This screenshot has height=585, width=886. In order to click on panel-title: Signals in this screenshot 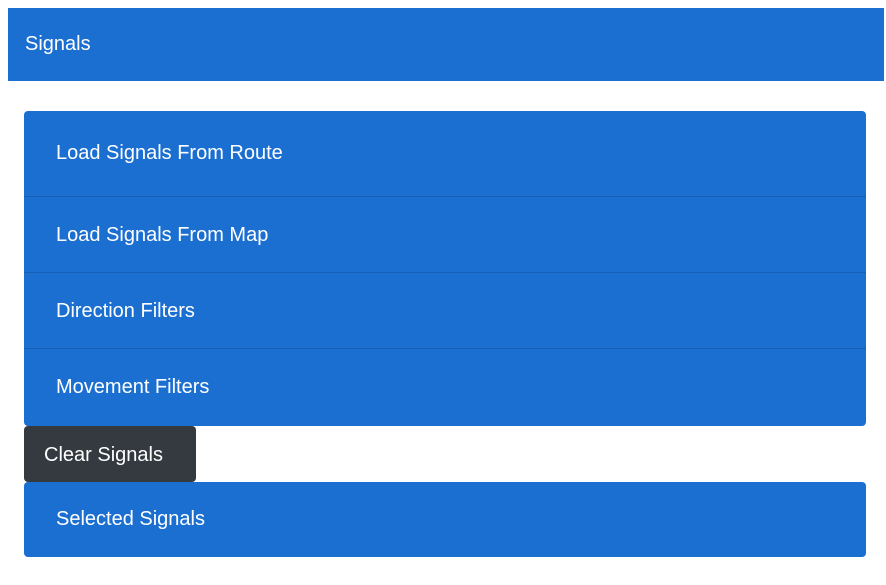, I will do `click(446, 44)`.